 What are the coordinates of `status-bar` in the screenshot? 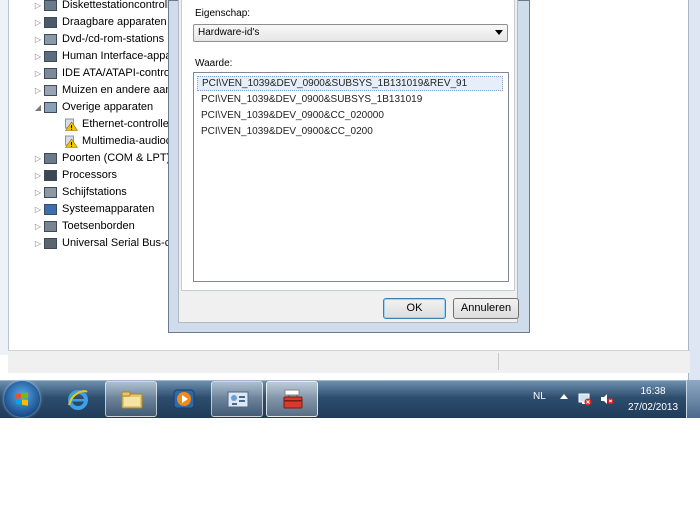 It's located at (349, 361).